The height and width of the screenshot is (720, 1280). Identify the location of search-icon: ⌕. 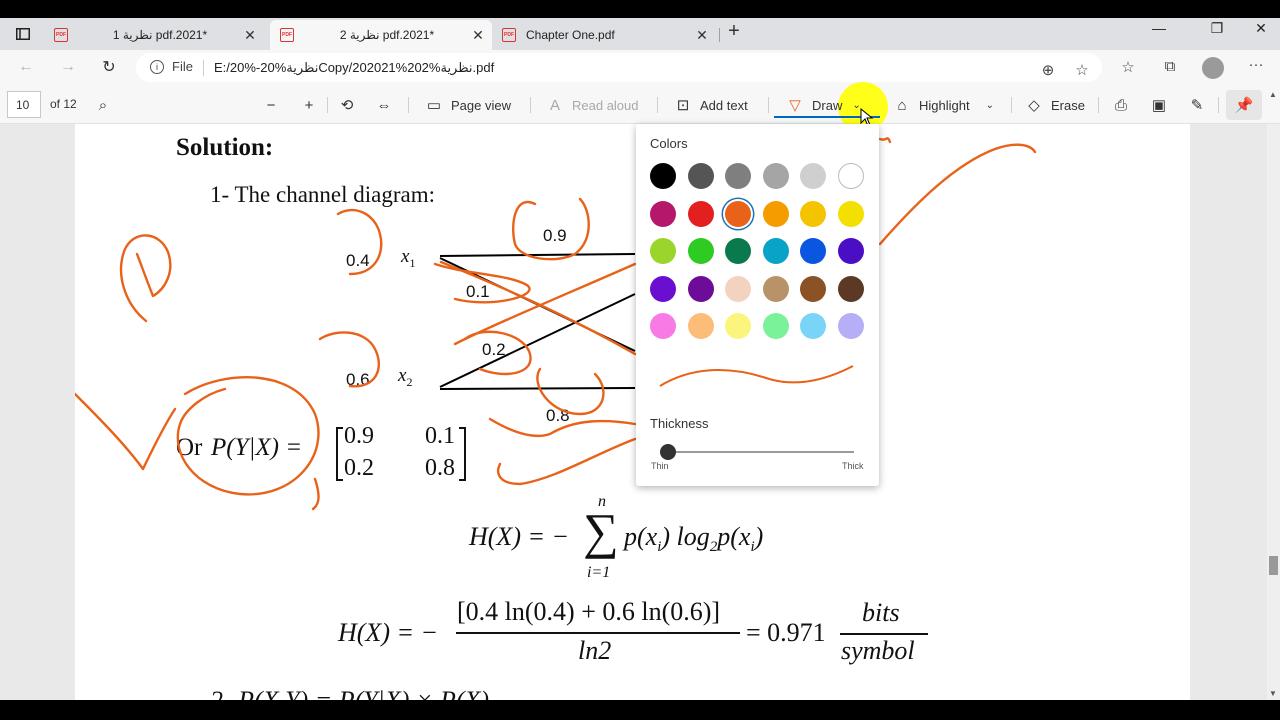
(107, 105).